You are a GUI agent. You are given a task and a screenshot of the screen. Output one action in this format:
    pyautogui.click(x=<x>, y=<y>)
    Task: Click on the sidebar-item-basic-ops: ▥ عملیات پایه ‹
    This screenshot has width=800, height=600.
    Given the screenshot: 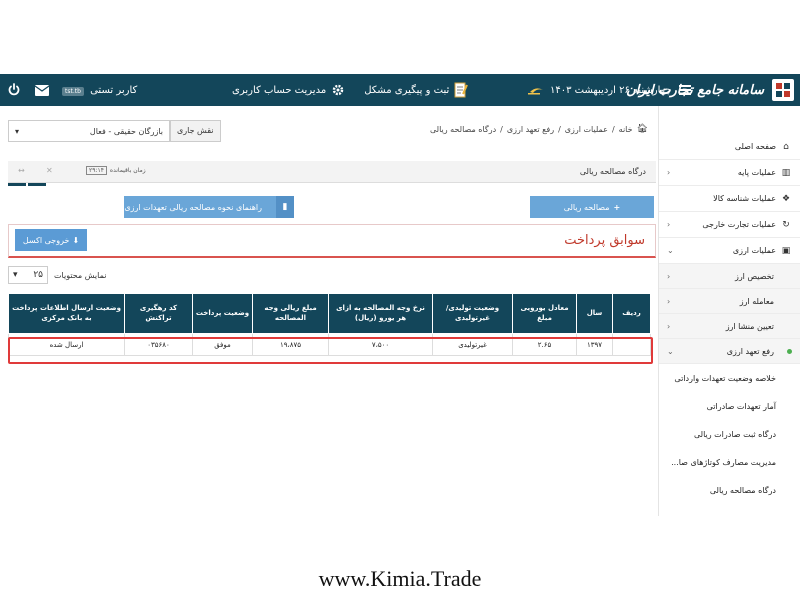 What is the action you would take?
    pyautogui.click(x=729, y=173)
    